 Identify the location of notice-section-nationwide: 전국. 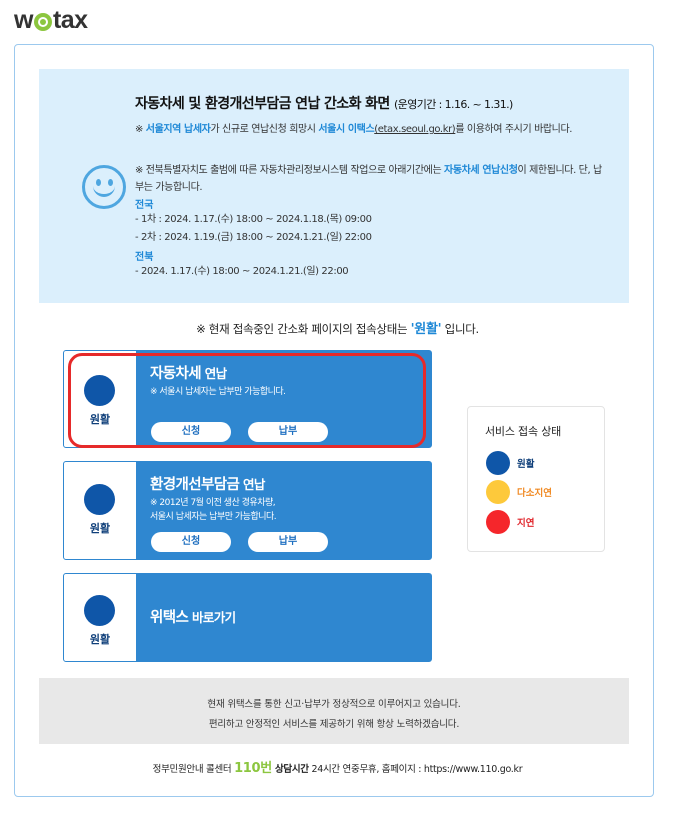
(144, 205).